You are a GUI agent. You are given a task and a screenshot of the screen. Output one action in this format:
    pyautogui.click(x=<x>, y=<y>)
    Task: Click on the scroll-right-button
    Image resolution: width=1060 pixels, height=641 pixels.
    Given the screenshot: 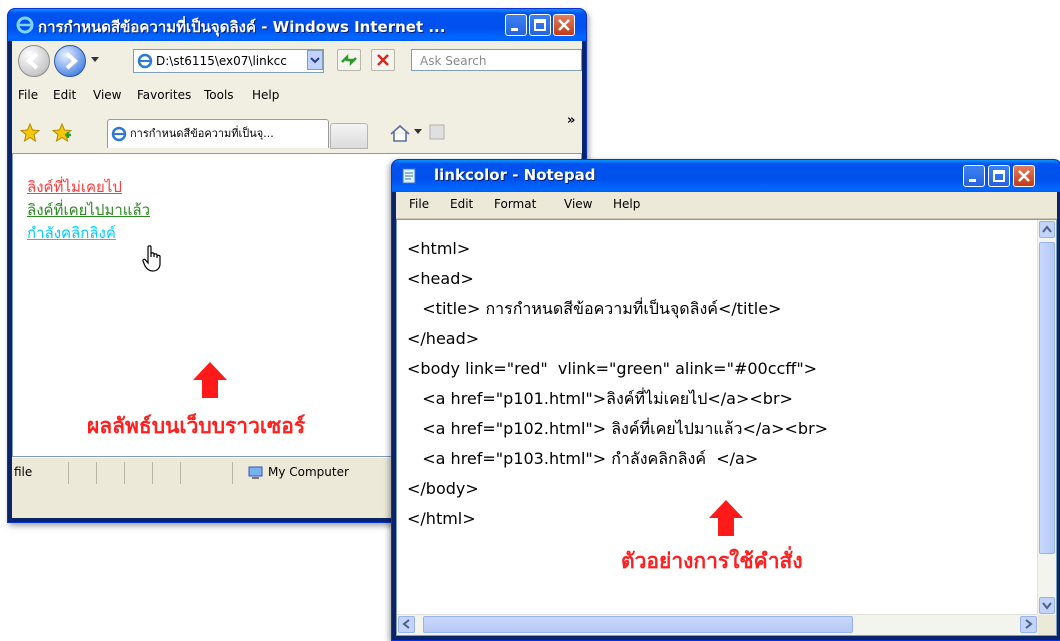 What is the action you would take?
    pyautogui.click(x=1028, y=624)
    